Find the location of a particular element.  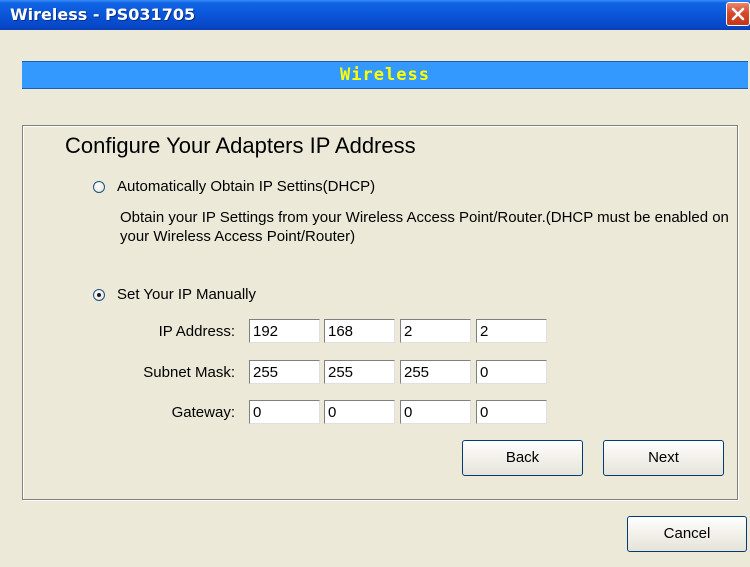

manual-radio is located at coordinates (99, 294).